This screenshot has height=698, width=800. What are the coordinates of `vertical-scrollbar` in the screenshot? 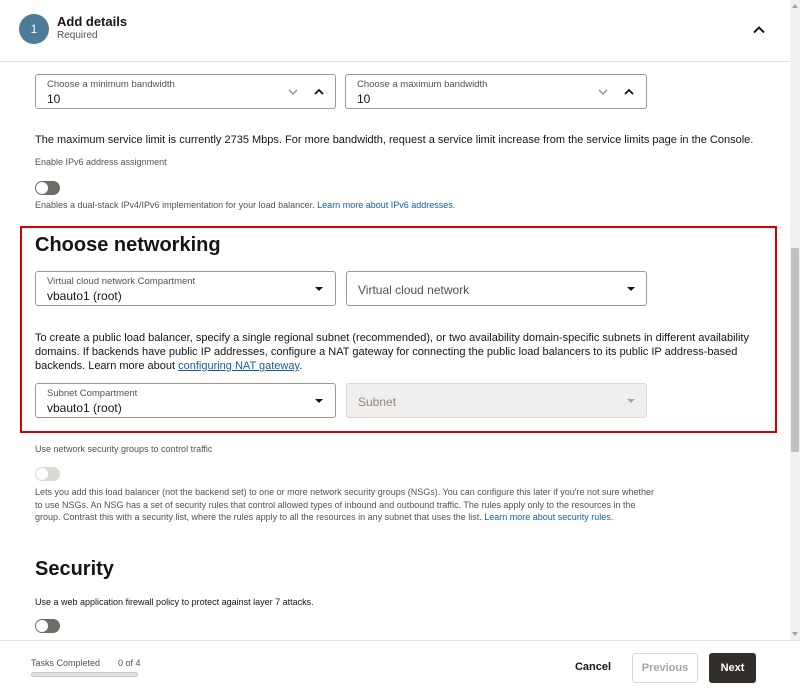 It's located at (795, 320).